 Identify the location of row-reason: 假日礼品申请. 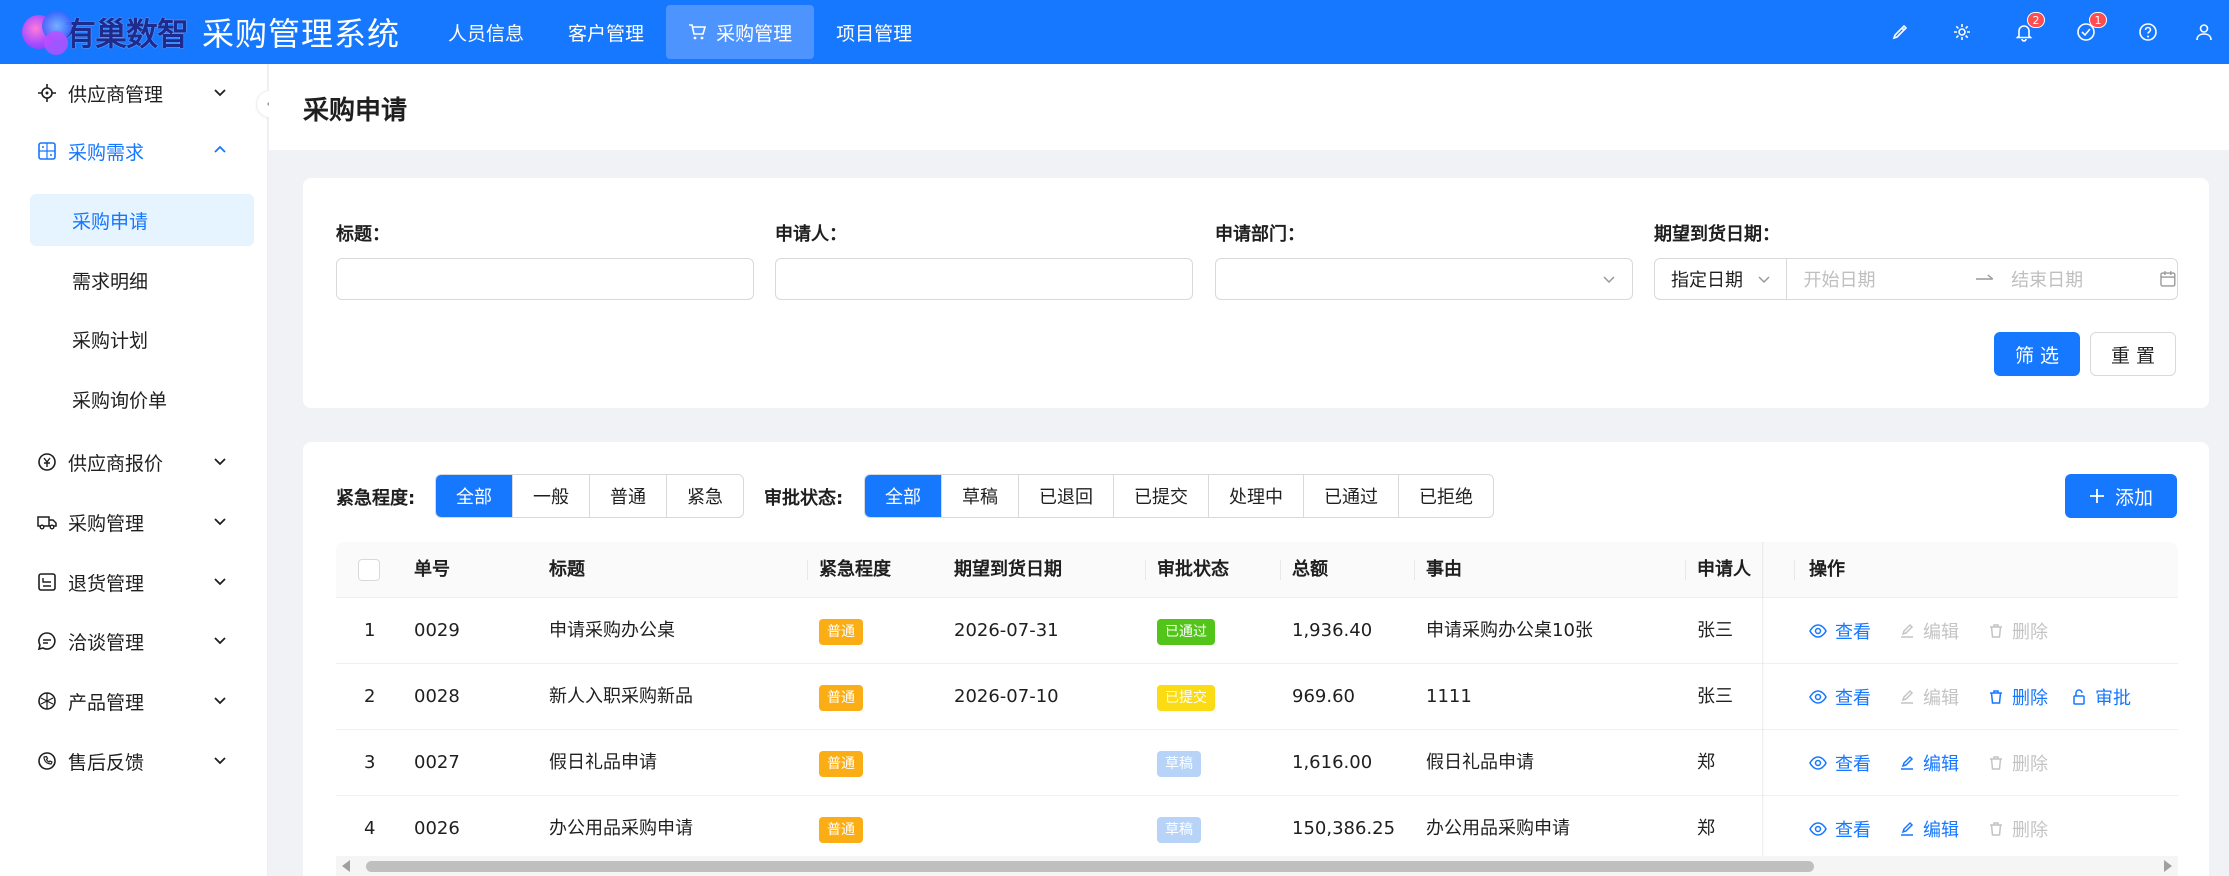
(1480, 762).